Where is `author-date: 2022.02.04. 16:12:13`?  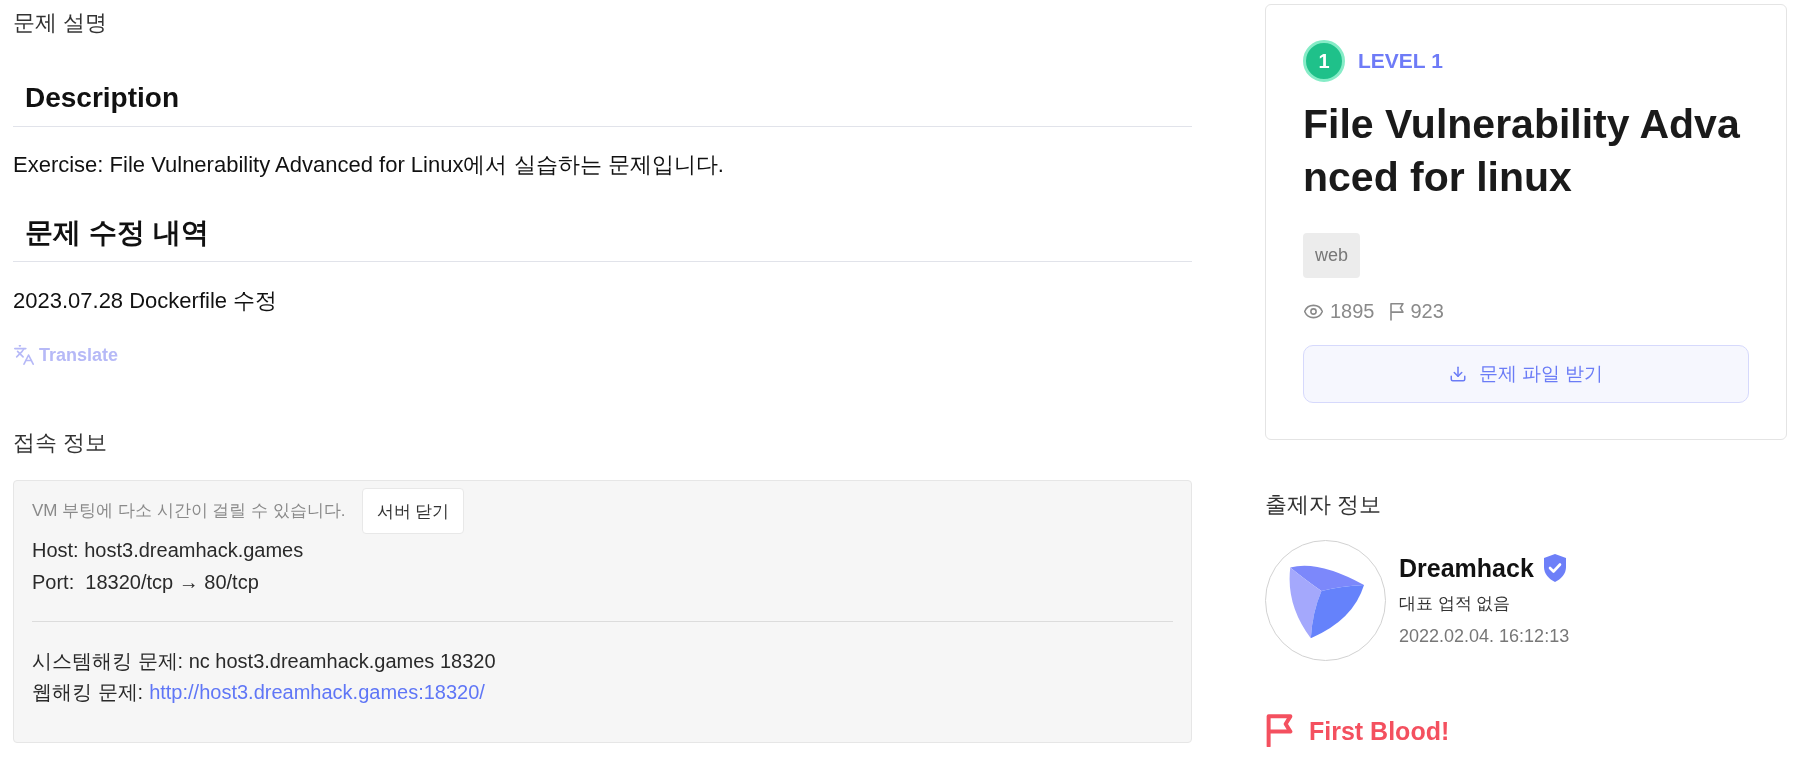 author-date: 2022.02.04. 16:12:13 is located at coordinates (1484, 636).